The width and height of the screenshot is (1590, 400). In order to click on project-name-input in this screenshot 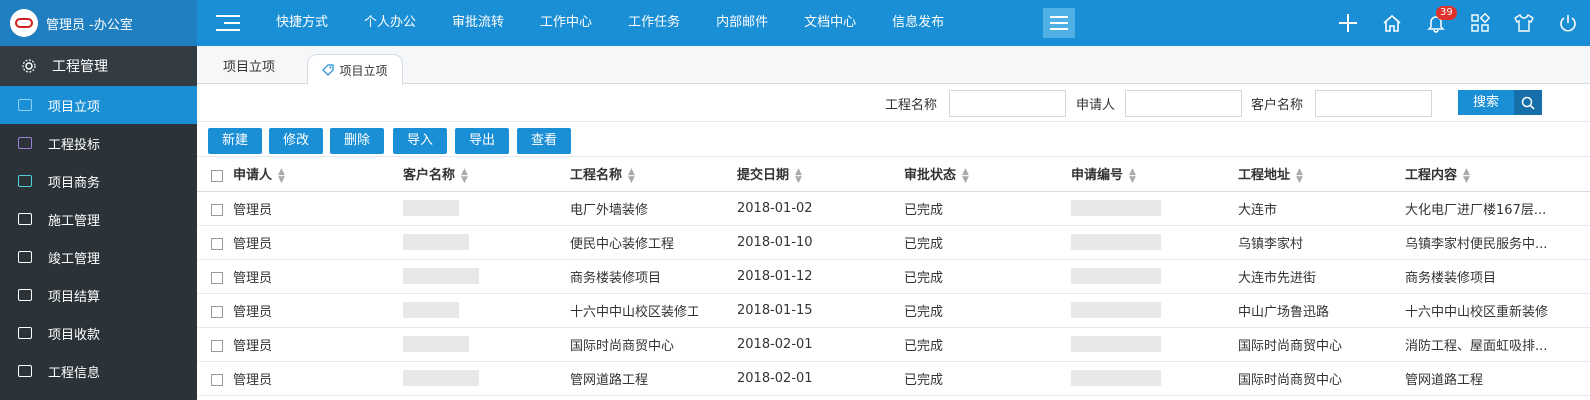, I will do `click(1007, 103)`.